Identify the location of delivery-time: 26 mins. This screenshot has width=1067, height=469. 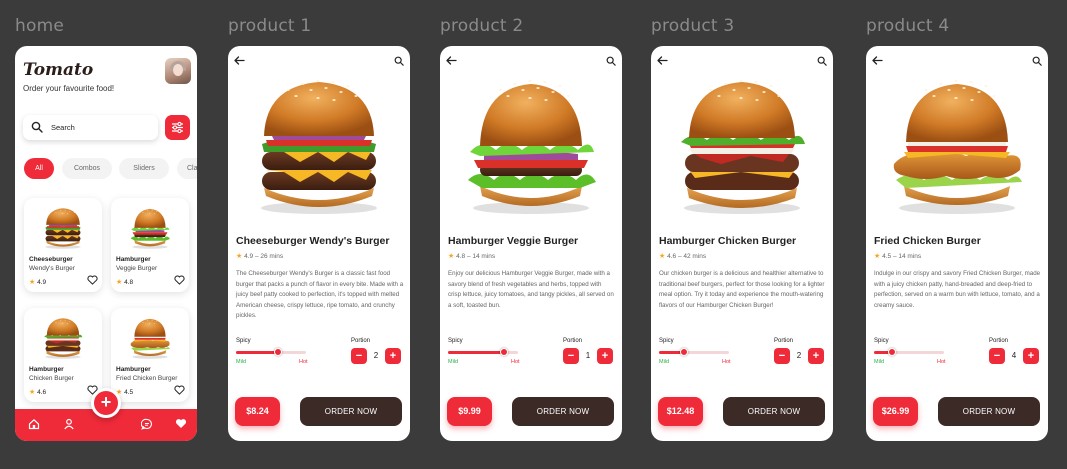
(272, 256).